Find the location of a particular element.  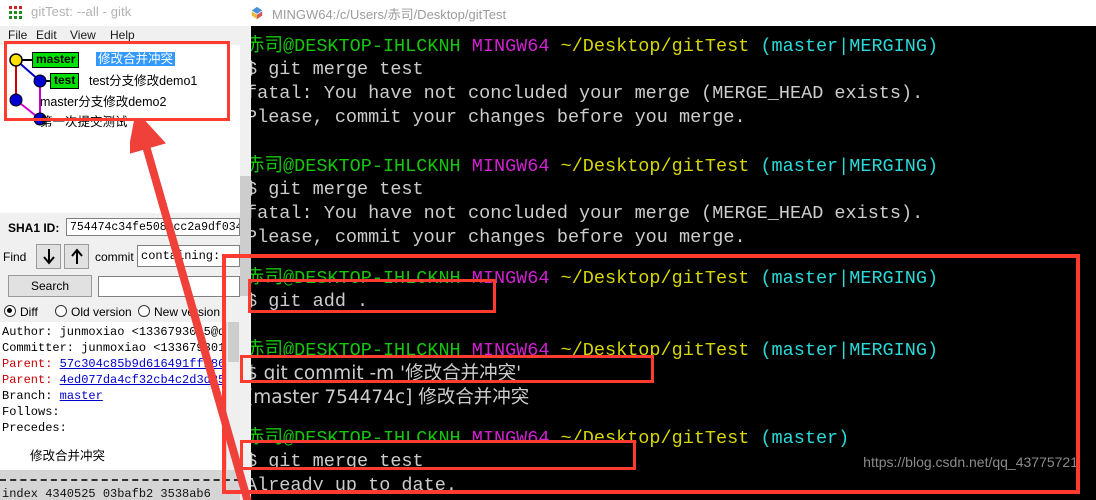

detail-parent2-link: 4ed077da4cf32cb4c2d3d256f1 is located at coordinates (150, 380).